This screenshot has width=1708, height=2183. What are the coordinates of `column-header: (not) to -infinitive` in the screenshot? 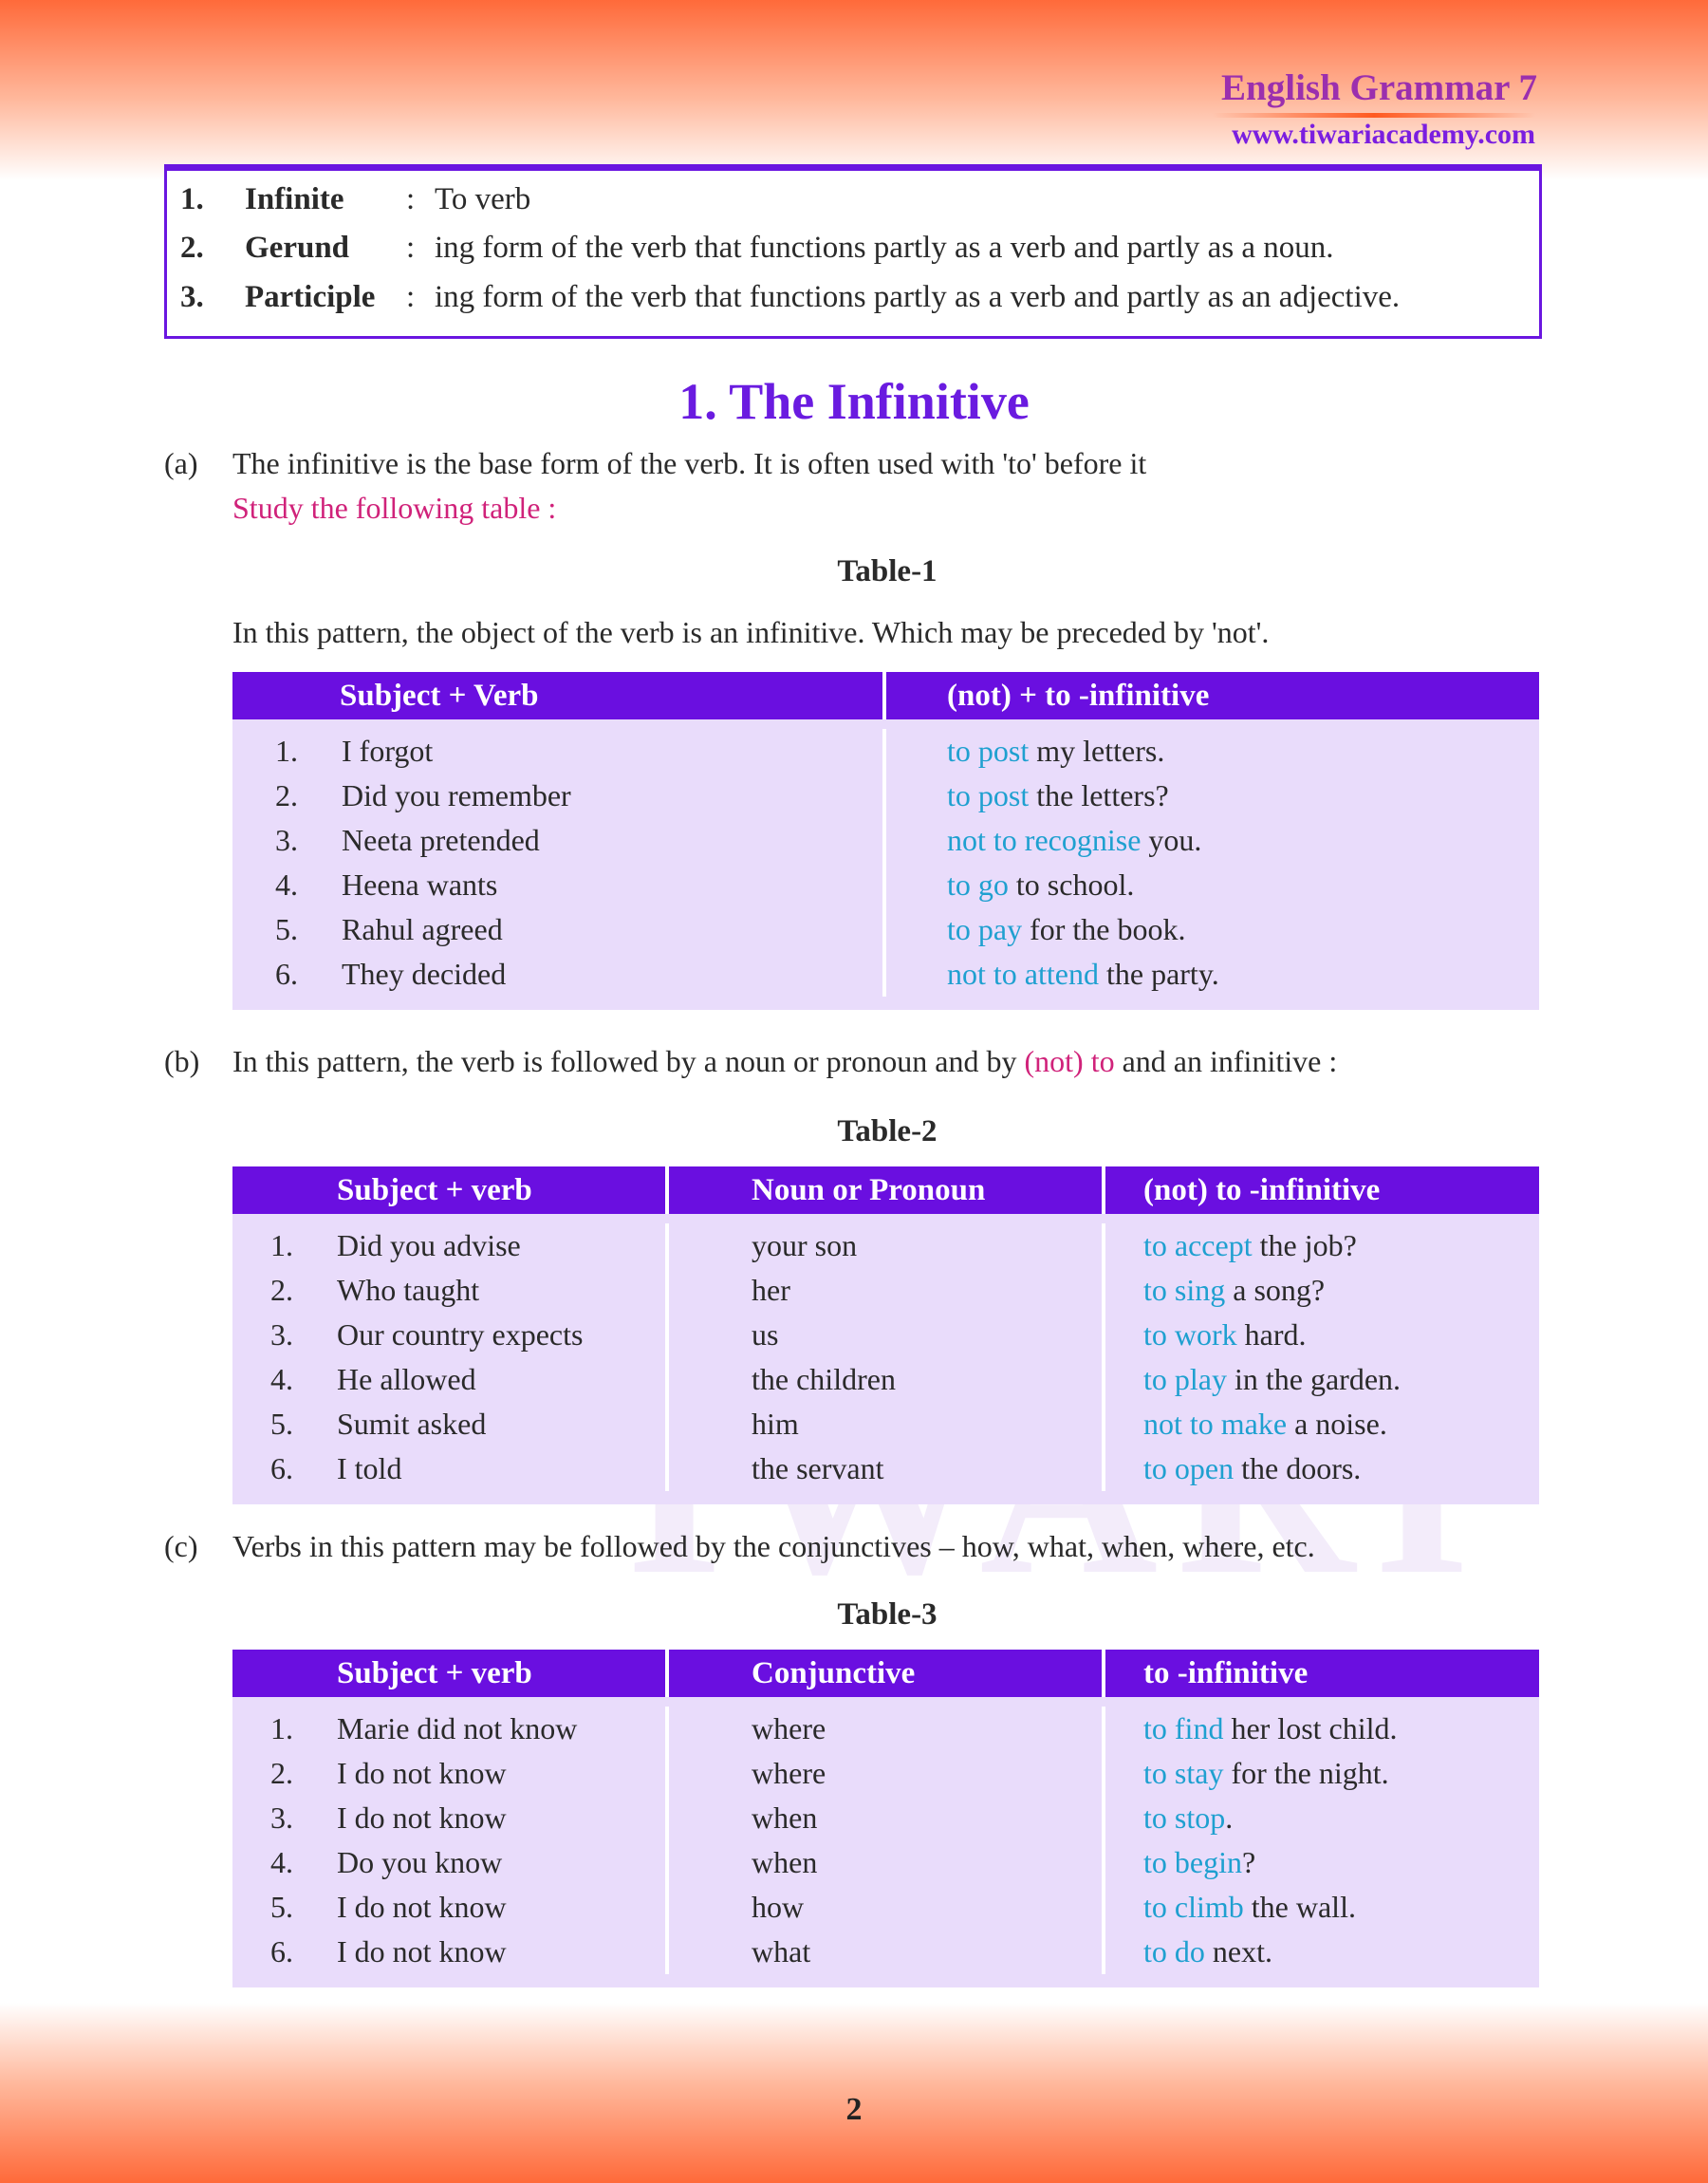 It's located at (1262, 1189).